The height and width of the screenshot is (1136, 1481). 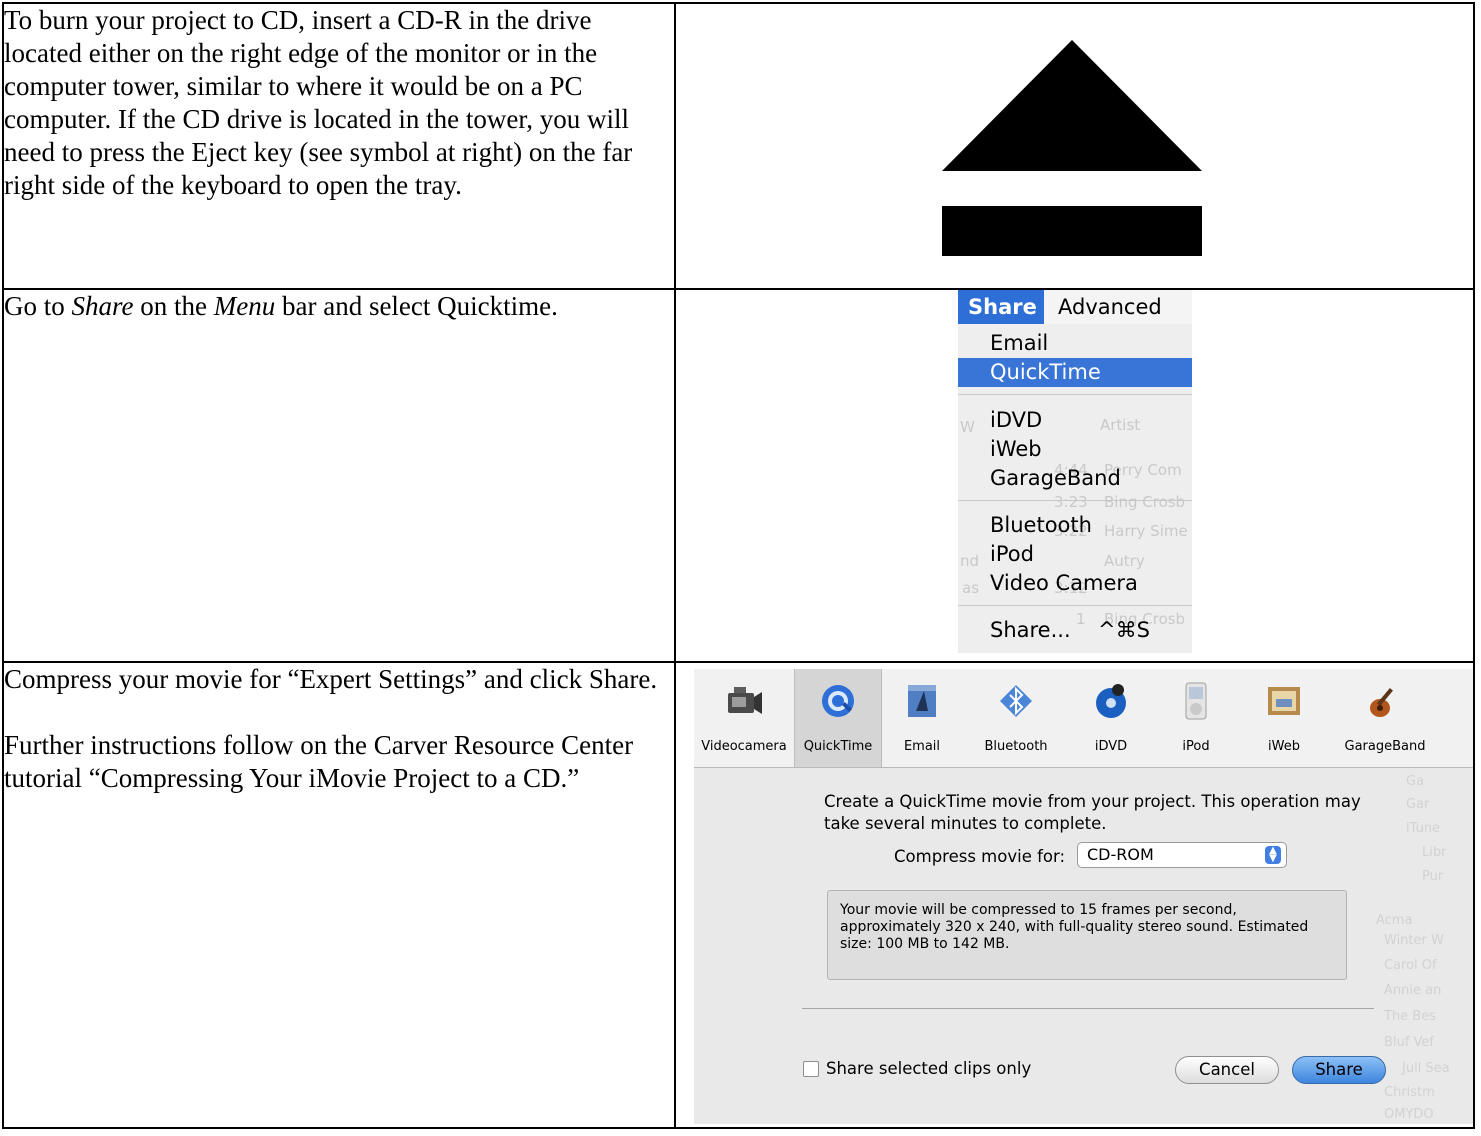 What do you see at coordinates (1016, 701) in the screenshot?
I see `bluetooth-icon` at bounding box center [1016, 701].